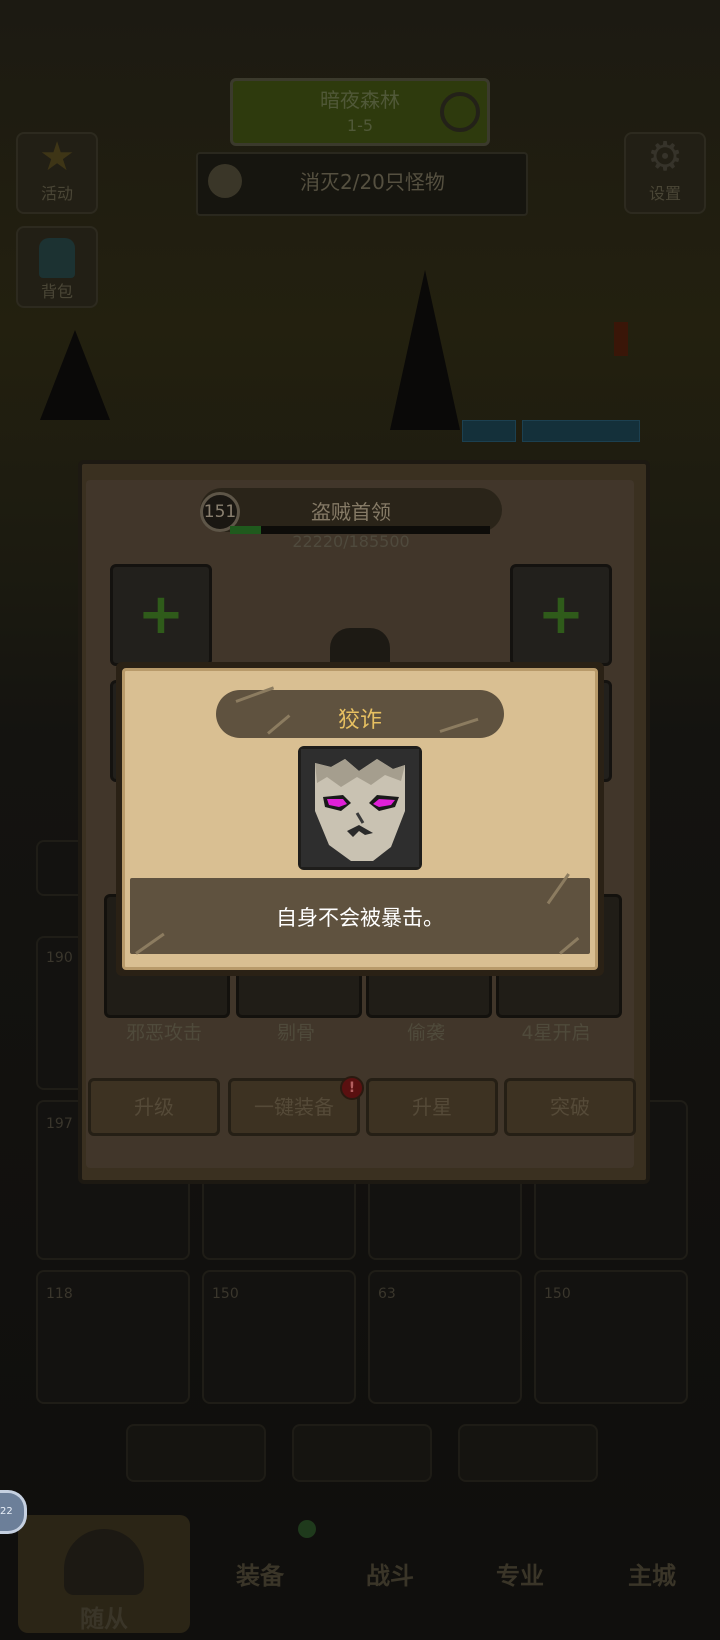 The height and width of the screenshot is (1640, 720). What do you see at coordinates (104, 1562) in the screenshot?
I see `helmet-icon` at bounding box center [104, 1562].